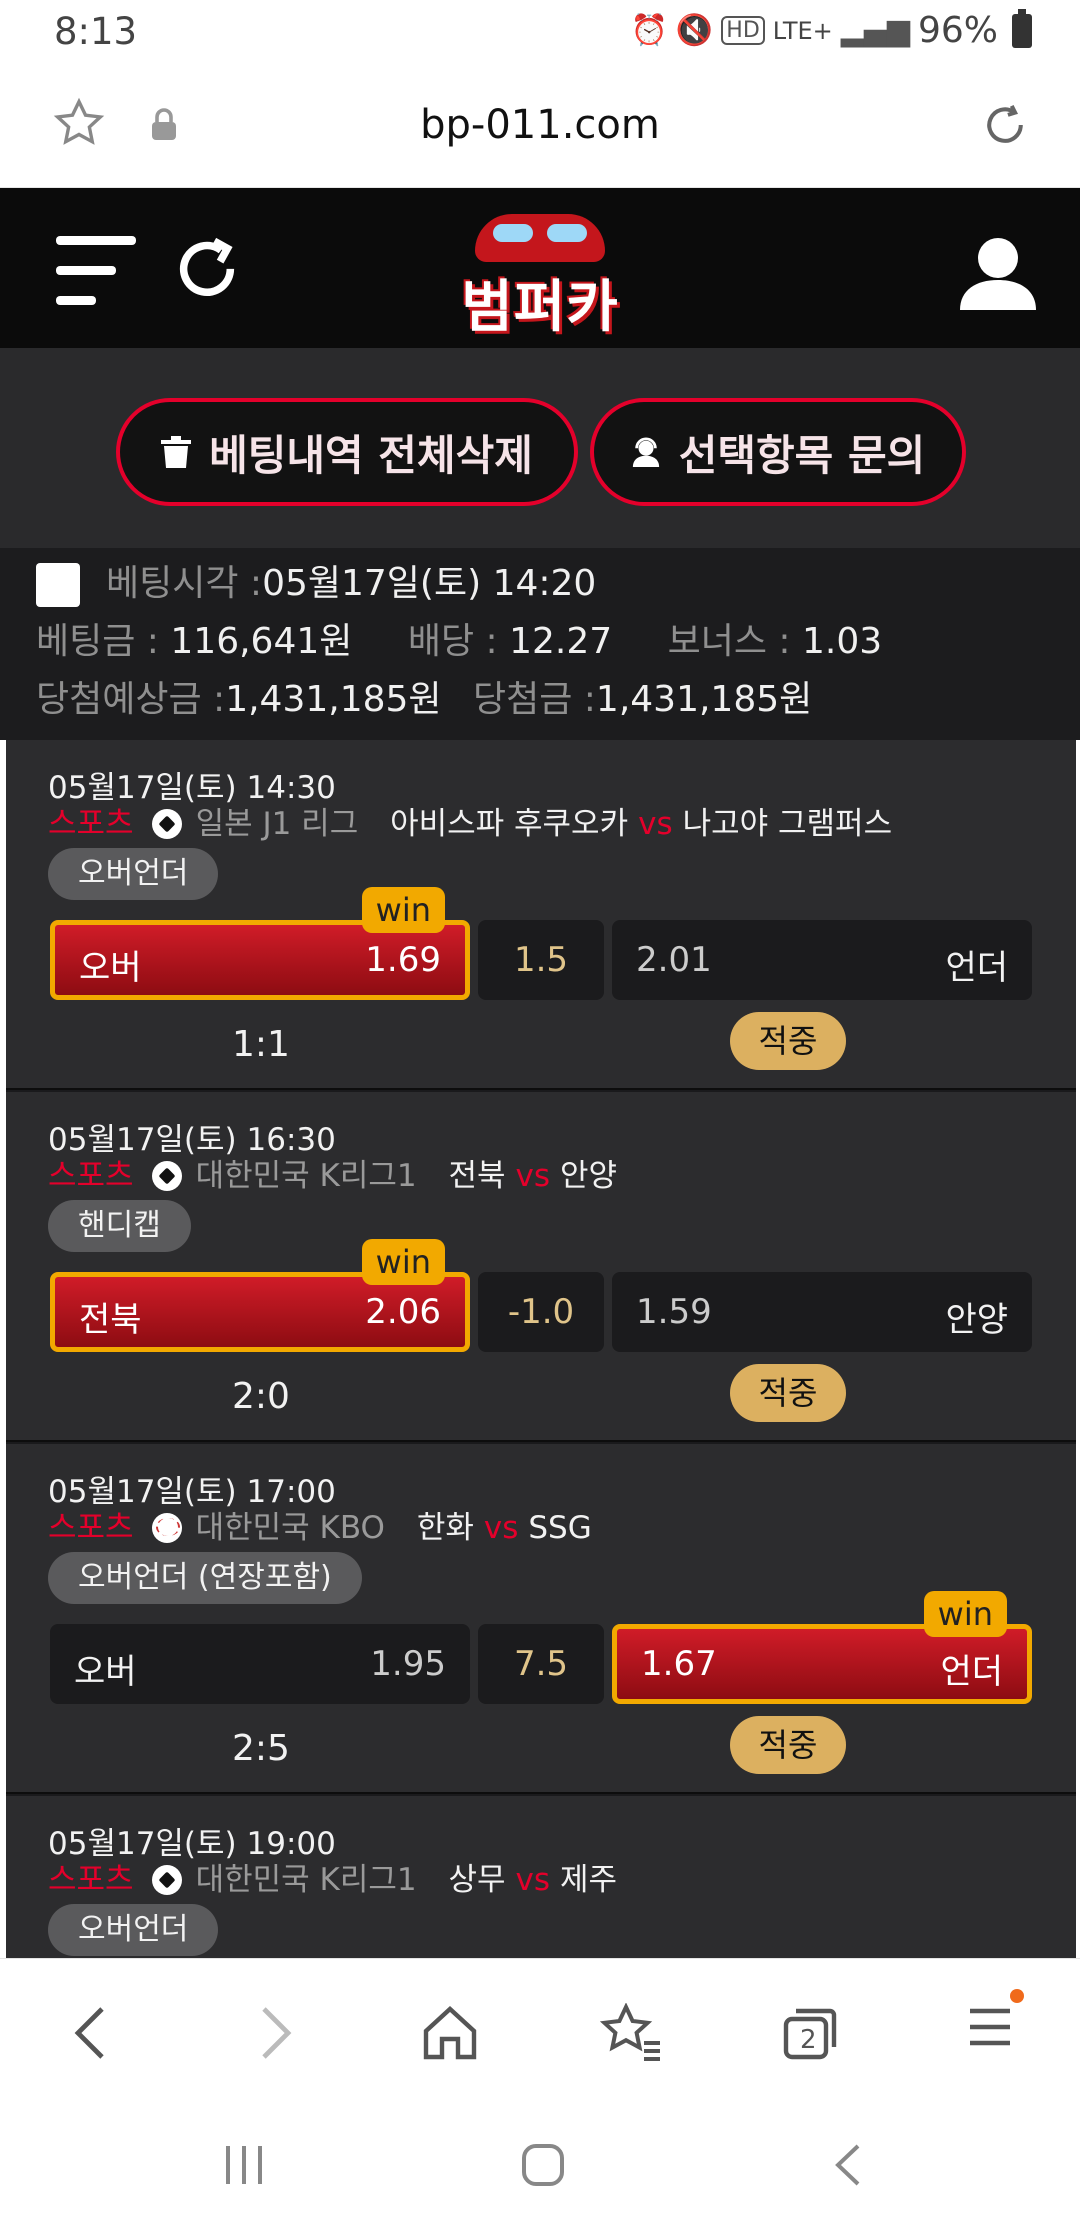 This screenshot has height=2220, width=1080. Describe the element at coordinates (403, 960) in the screenshot. I see `home-option-odds: 1.69` at that location.